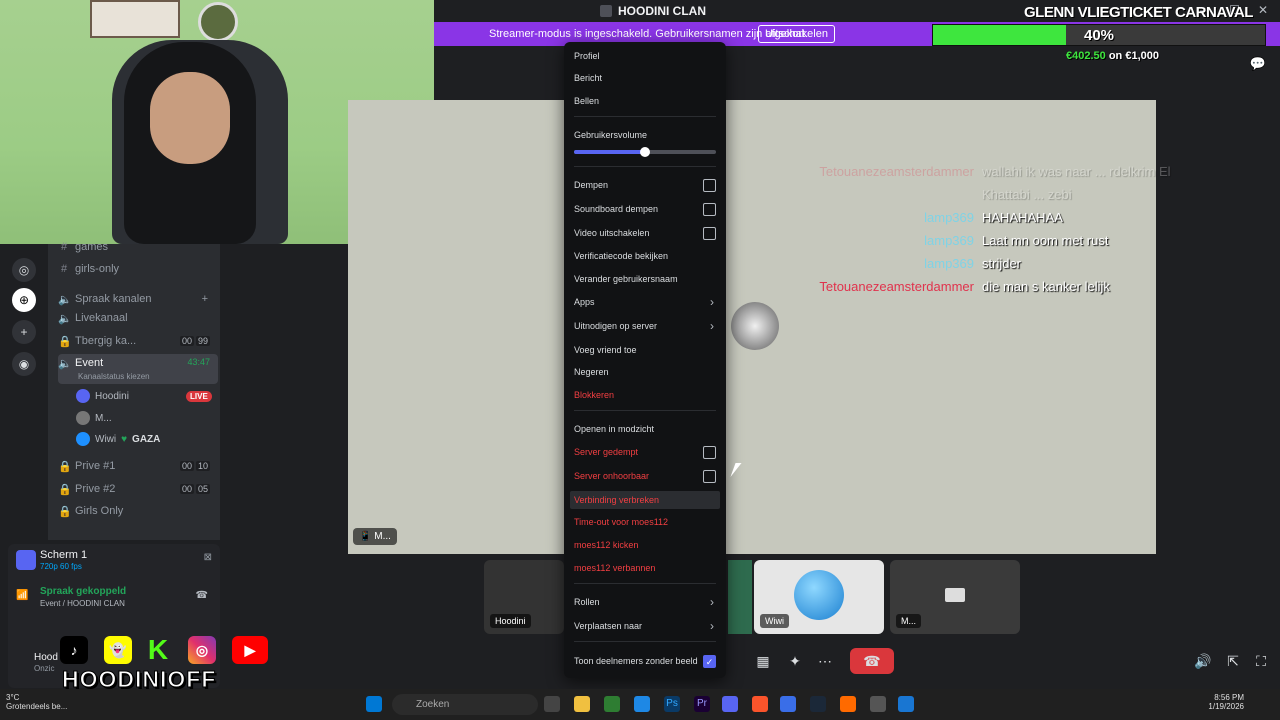 The height and width of the screenshot is (720, 1280). Describe the element at coordinates (712, 302) in the screenshot. I see `chevron-right-icon: ›` at that location.